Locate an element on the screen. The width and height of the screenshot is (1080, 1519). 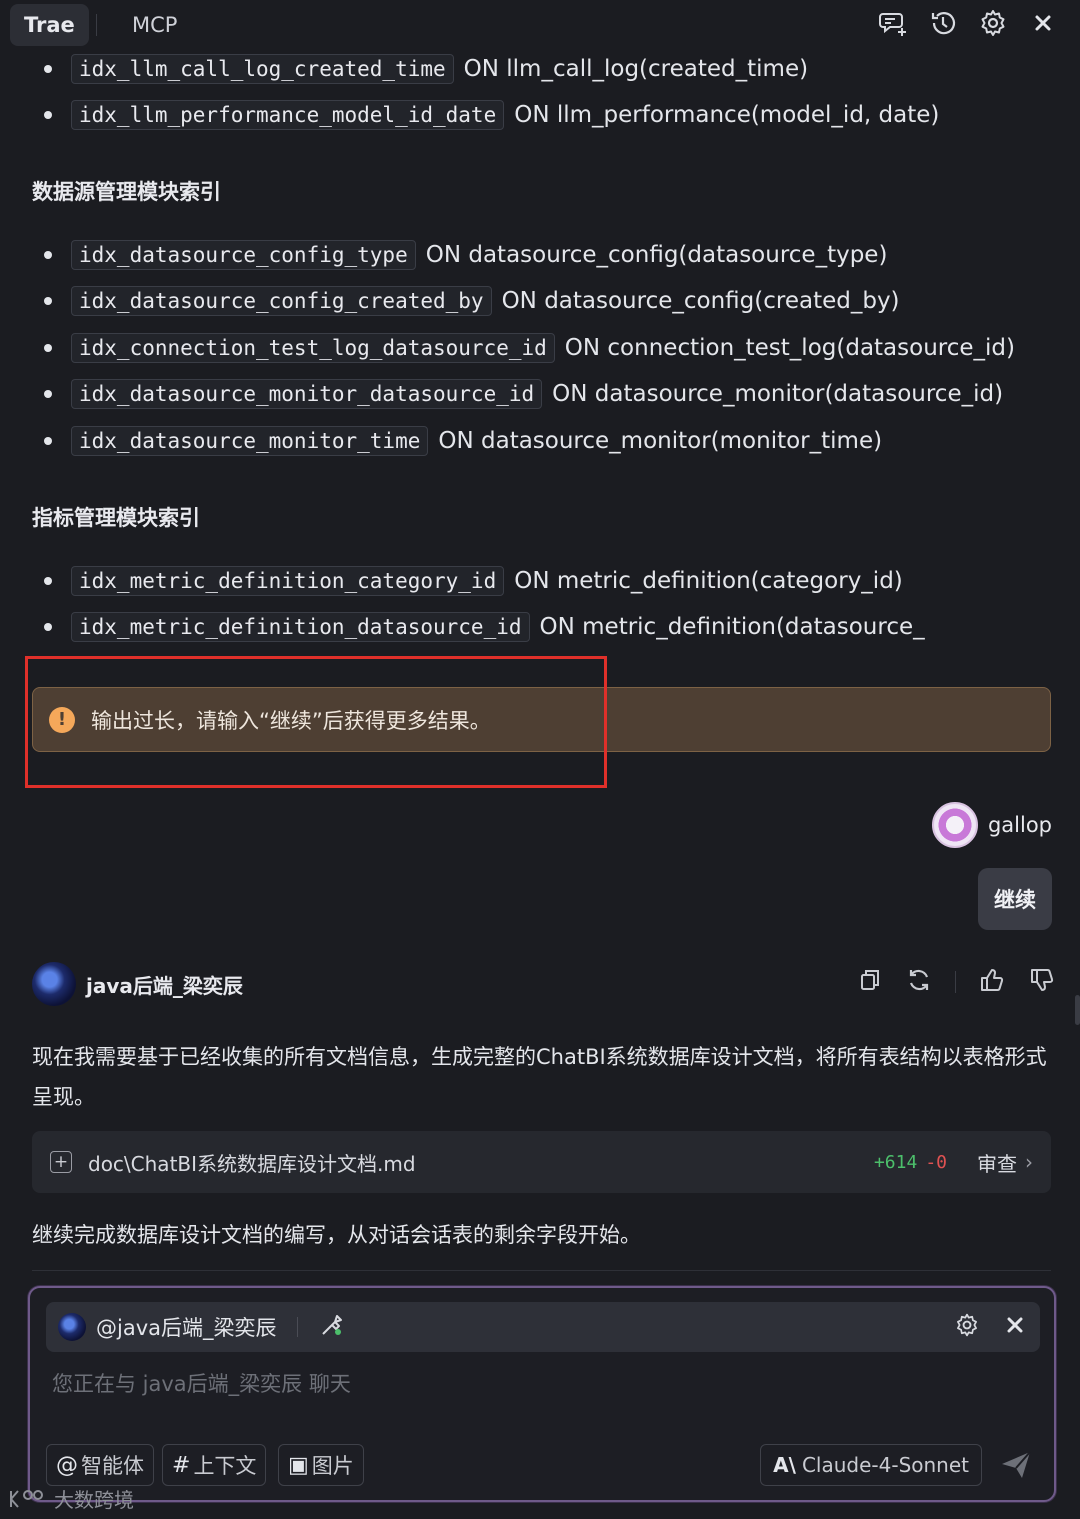
image-chip-button: ▣ 图片 is located at coordinates (321, 1465).